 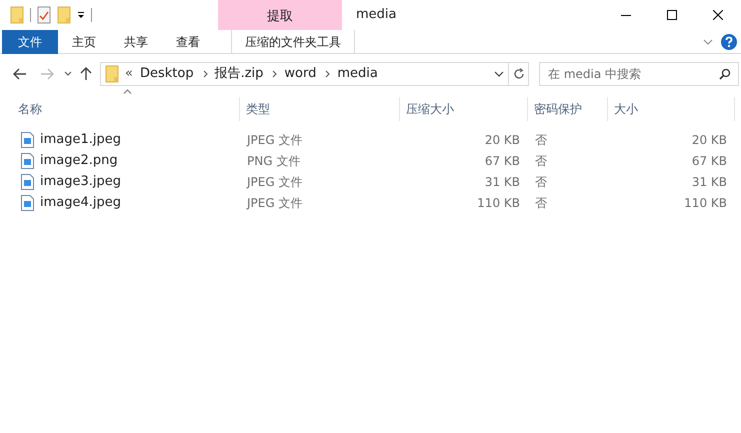 I want to click on refresh-button, so click(x=519, y=74).